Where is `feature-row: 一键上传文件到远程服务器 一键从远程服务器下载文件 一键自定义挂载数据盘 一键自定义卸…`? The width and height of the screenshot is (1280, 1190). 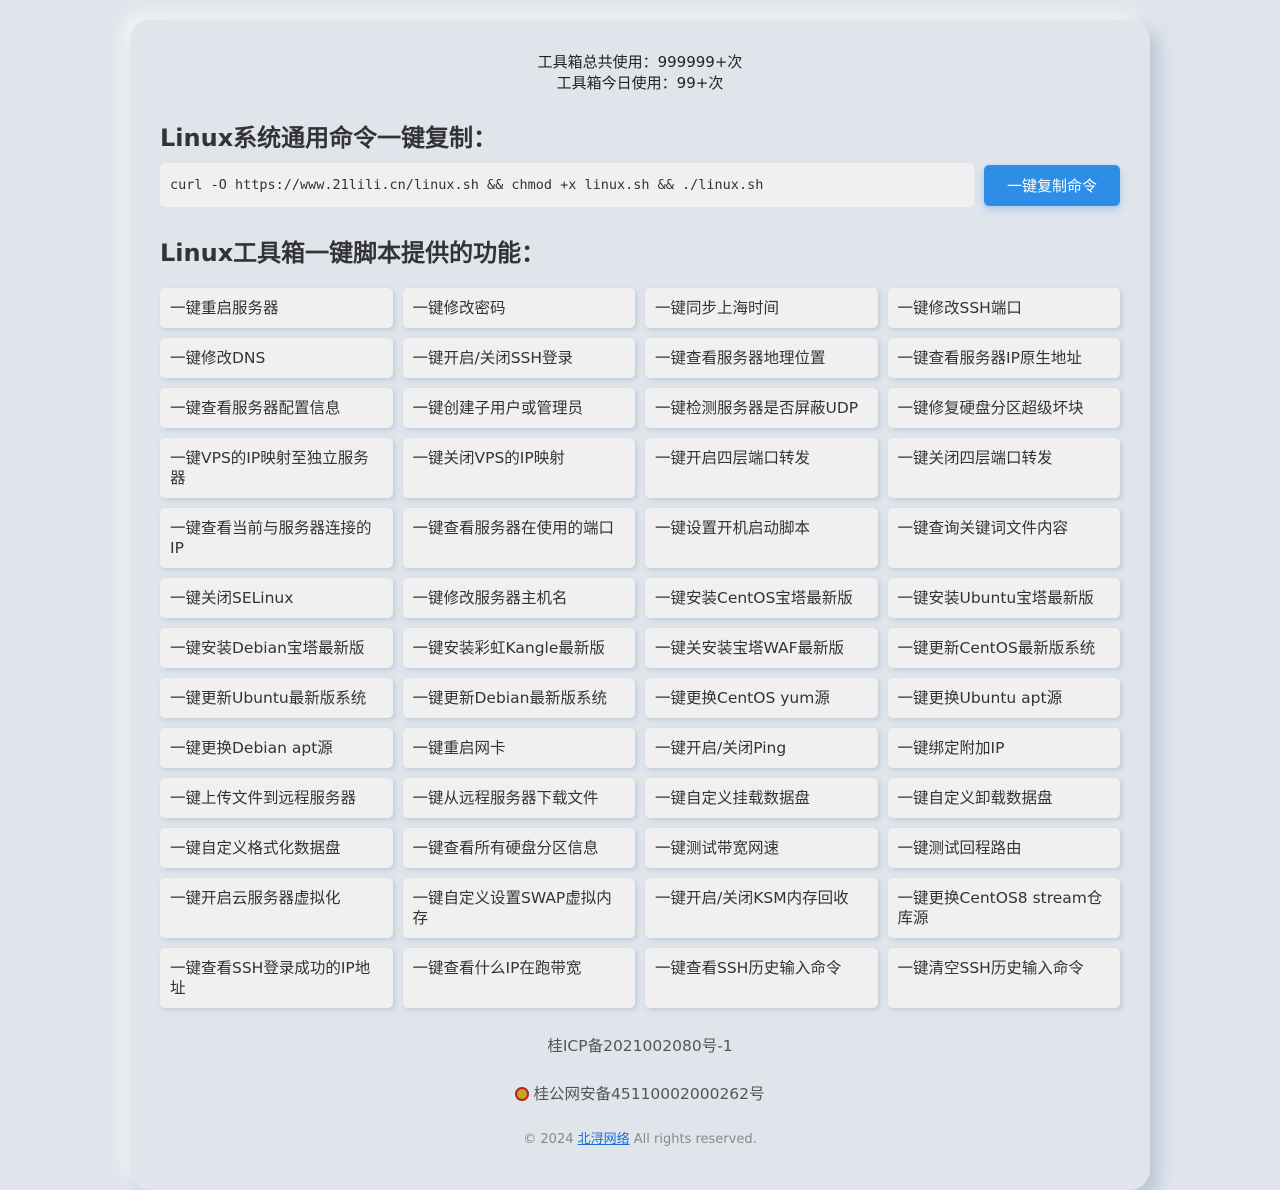
feature-row: 一键上传文件到远程服务器 一键从远程服务器下载文件 一键自定义挂载数据盘 一键自定义卸… is located at coordinates (640, 798).